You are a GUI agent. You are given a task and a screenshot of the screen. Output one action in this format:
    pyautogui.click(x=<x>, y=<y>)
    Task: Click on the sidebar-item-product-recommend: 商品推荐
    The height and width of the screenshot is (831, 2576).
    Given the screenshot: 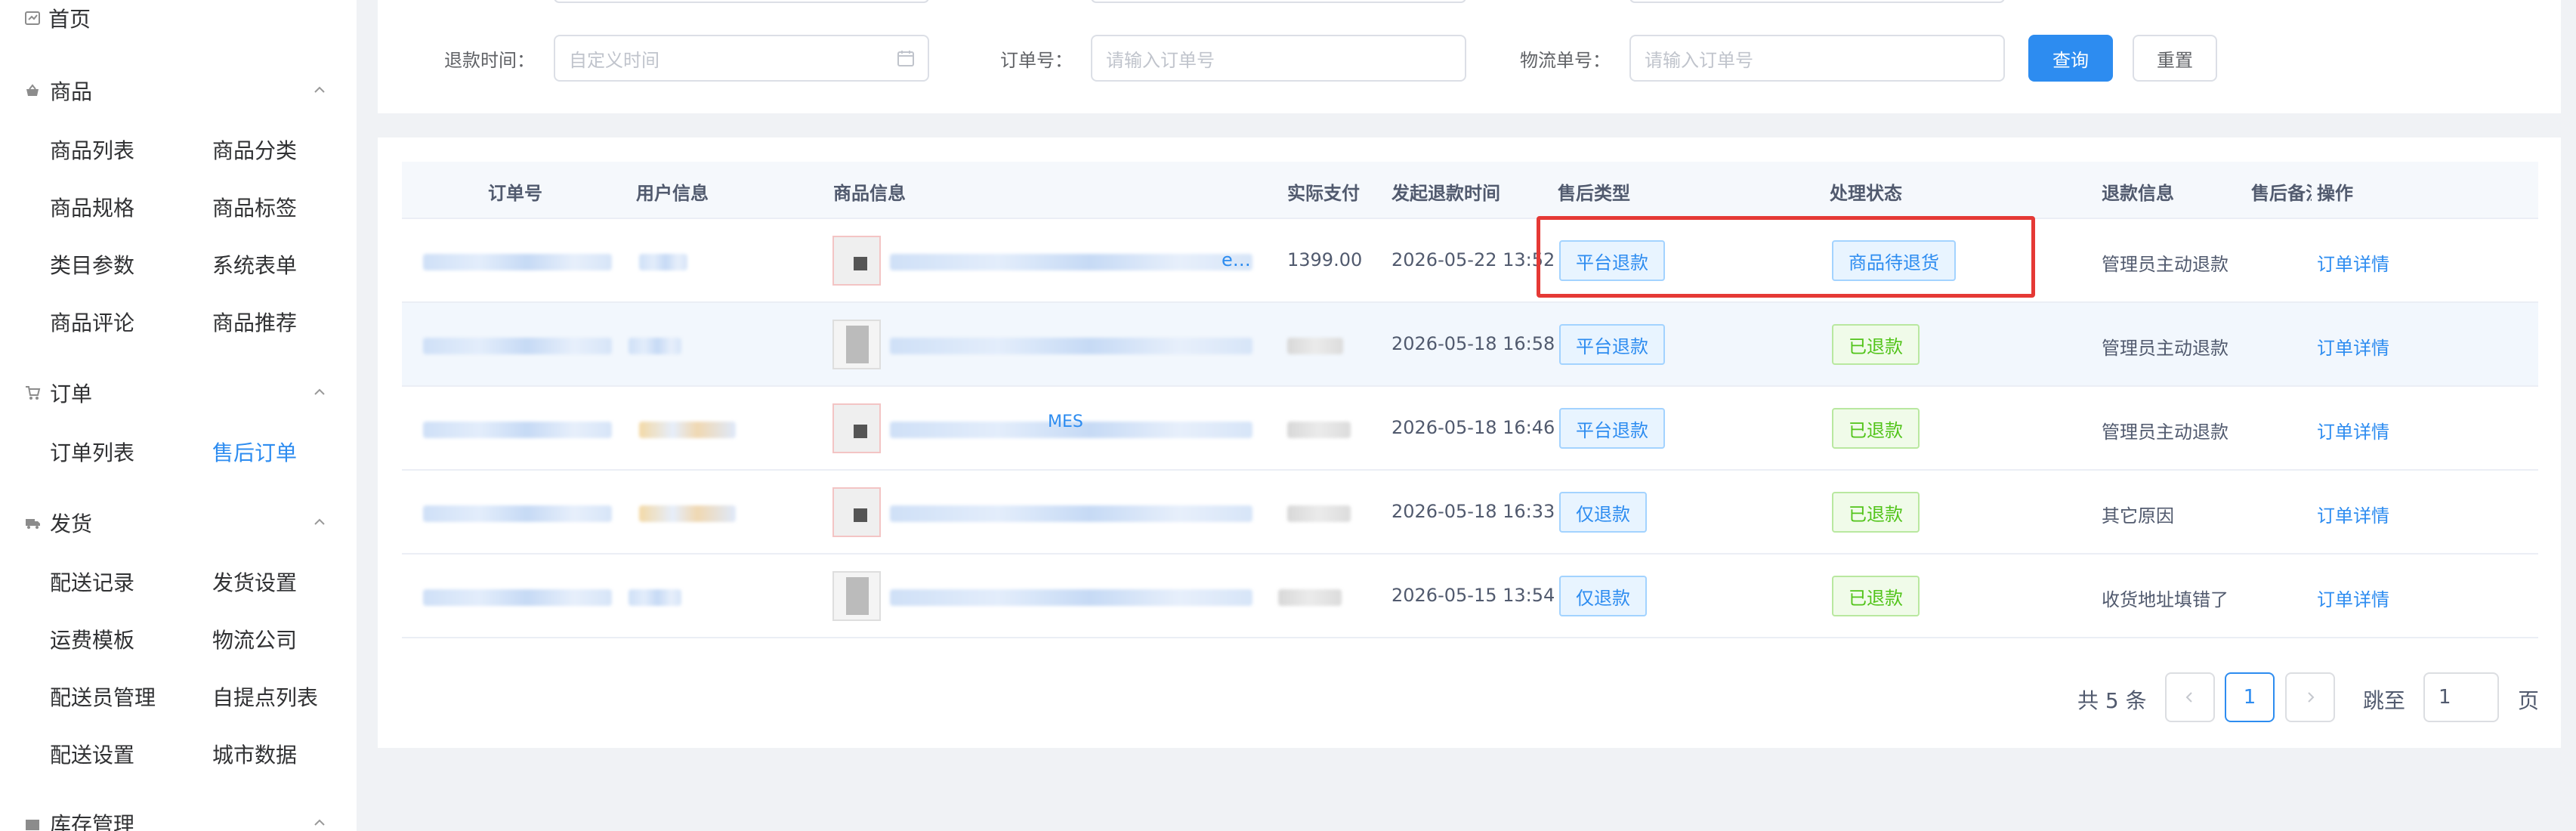 What is the action you would take?
    pyautogui.click(x=254, y=322)
    